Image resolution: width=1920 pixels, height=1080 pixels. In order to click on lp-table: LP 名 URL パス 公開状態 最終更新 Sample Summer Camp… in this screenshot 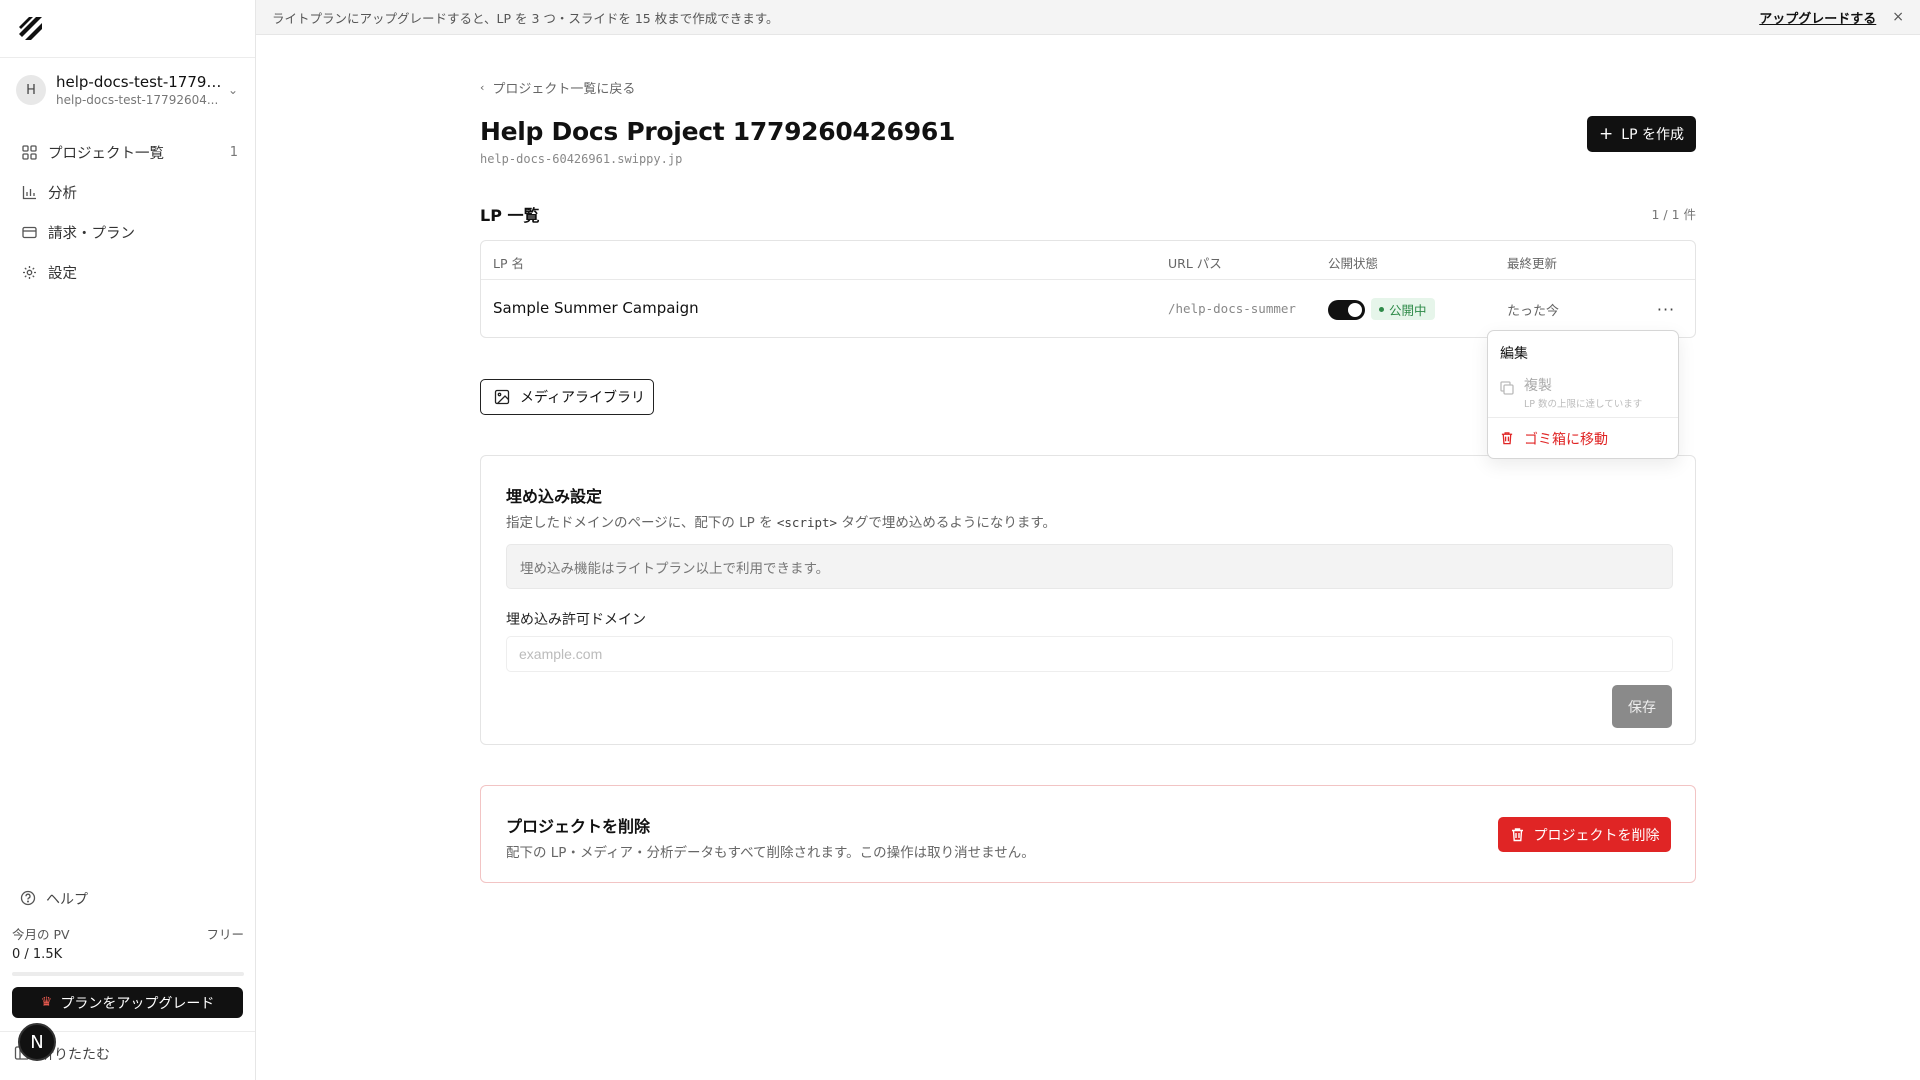, I will do `click(1088, 289)`.